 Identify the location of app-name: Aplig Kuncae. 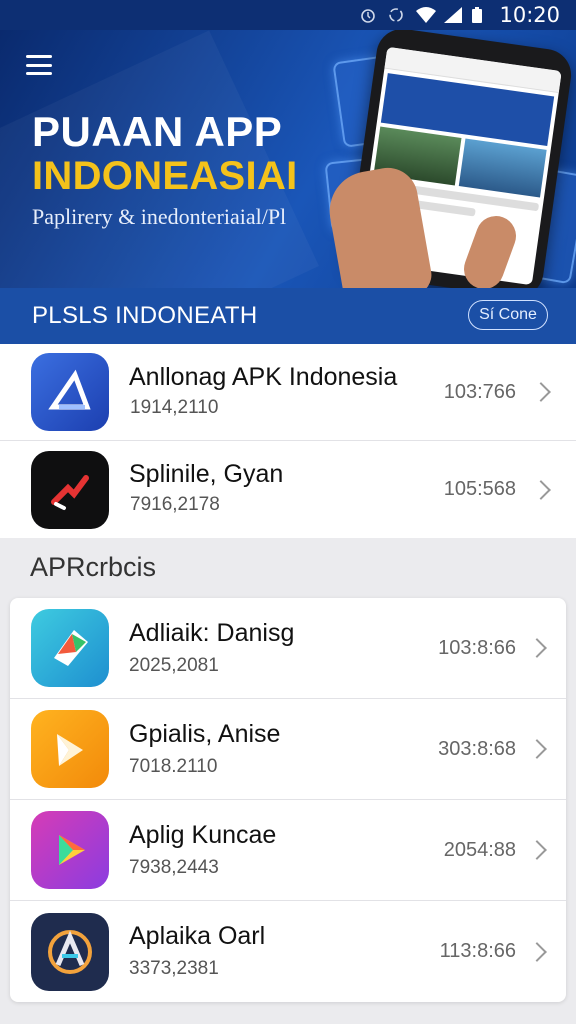
(203, 835).